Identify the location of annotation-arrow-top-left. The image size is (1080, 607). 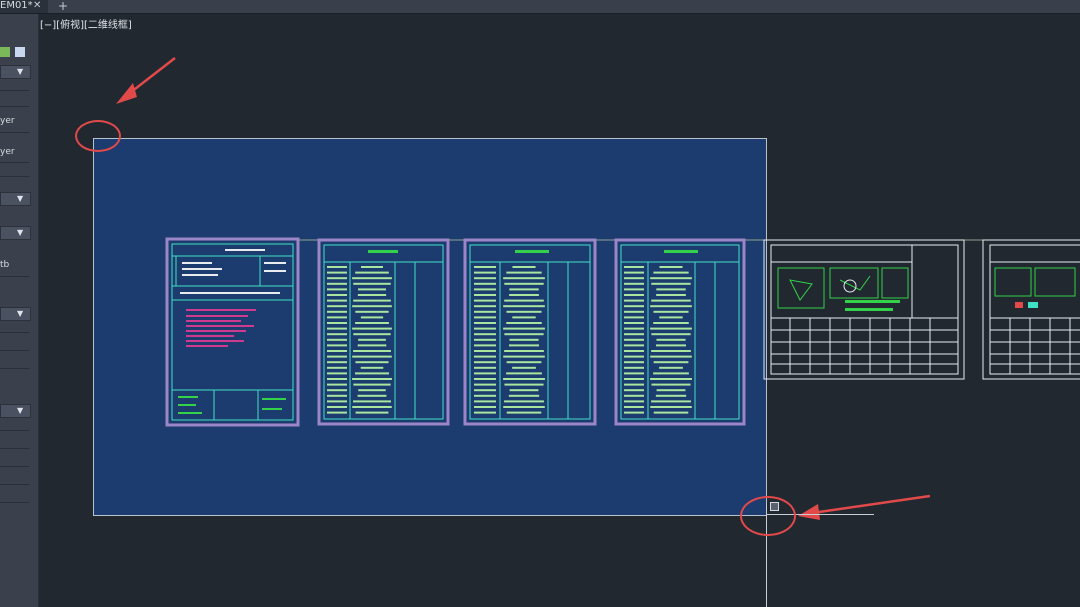
(146, 80).